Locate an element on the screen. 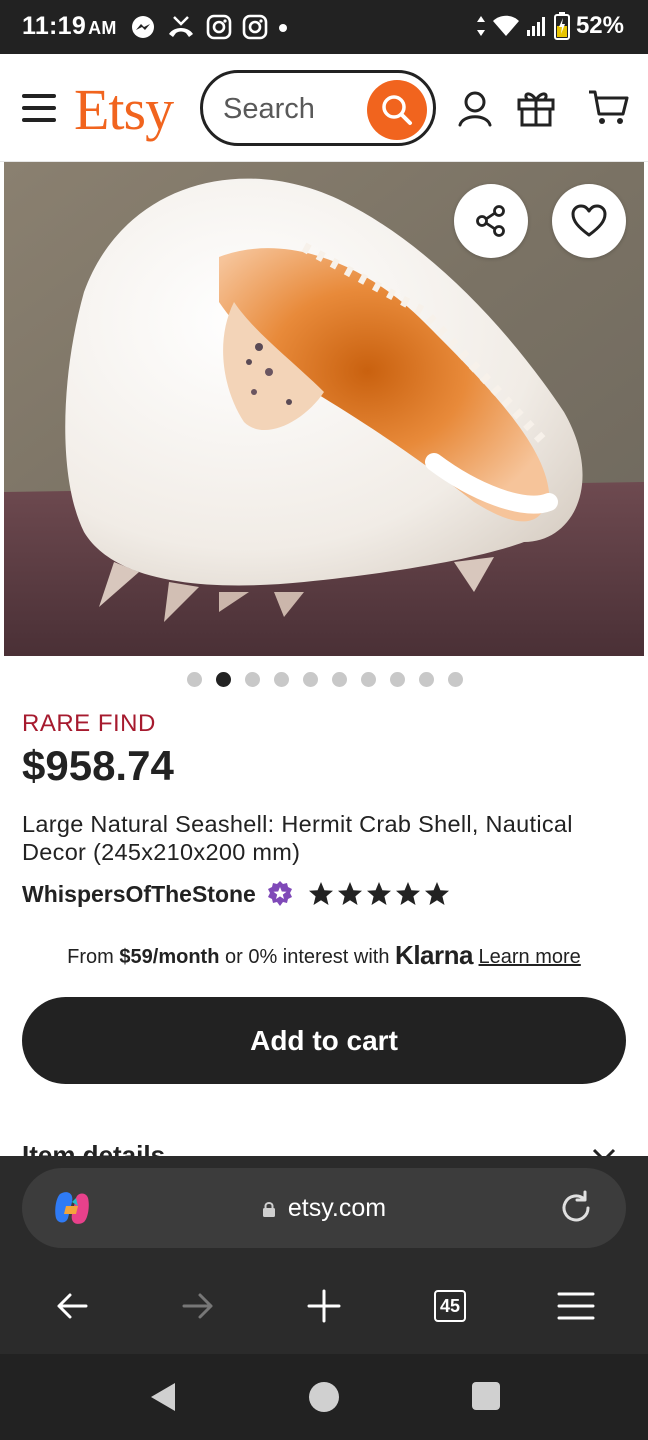  share-button is located at coordinates (491, 221).